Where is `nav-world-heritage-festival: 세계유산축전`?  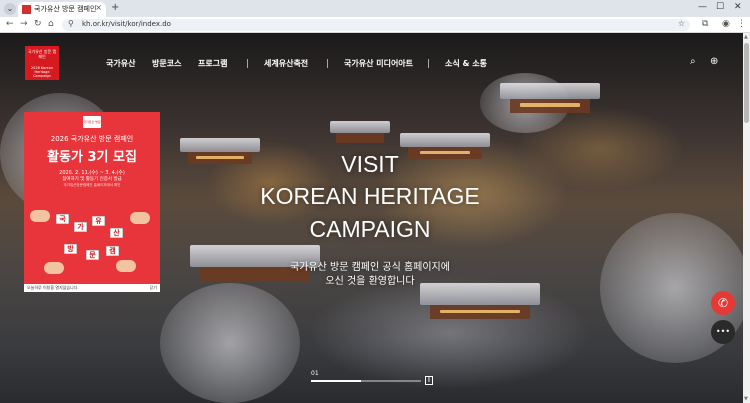
nav-world-heritage-festival: 세계유산축전 is located at coordinates (286, 63).